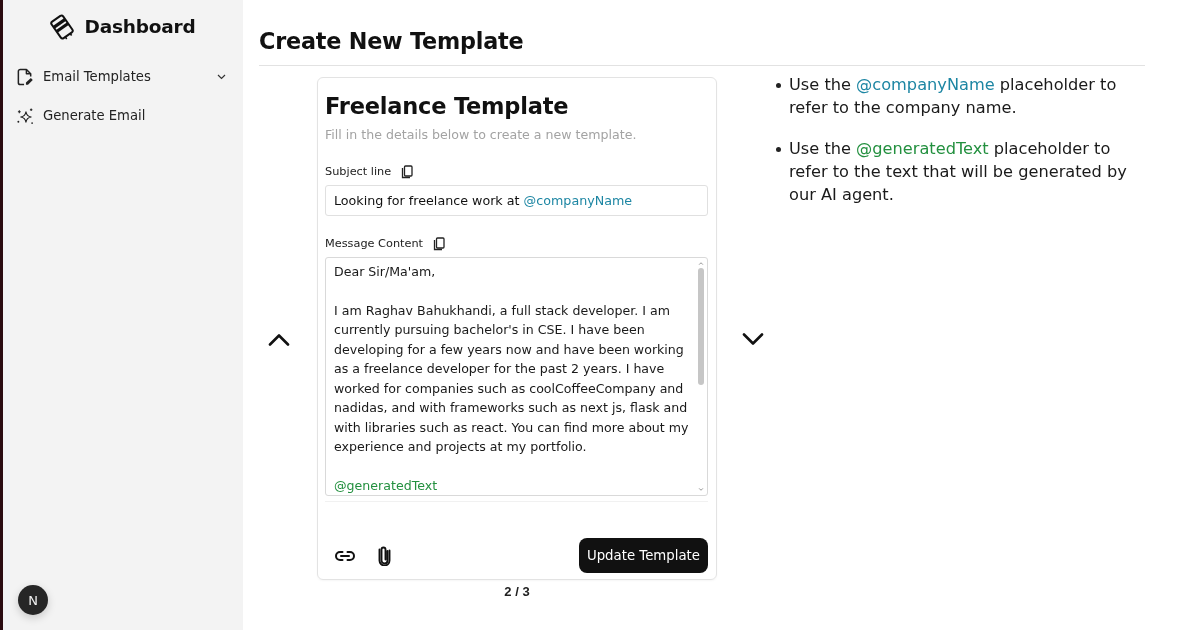  What do you see at coordinates (958, 172) in the screenshot?
I see `hint-text: Use the @generatedText placeholder to refer to the text that will be generated by our AI agent.` at bounding box center [958, 172].